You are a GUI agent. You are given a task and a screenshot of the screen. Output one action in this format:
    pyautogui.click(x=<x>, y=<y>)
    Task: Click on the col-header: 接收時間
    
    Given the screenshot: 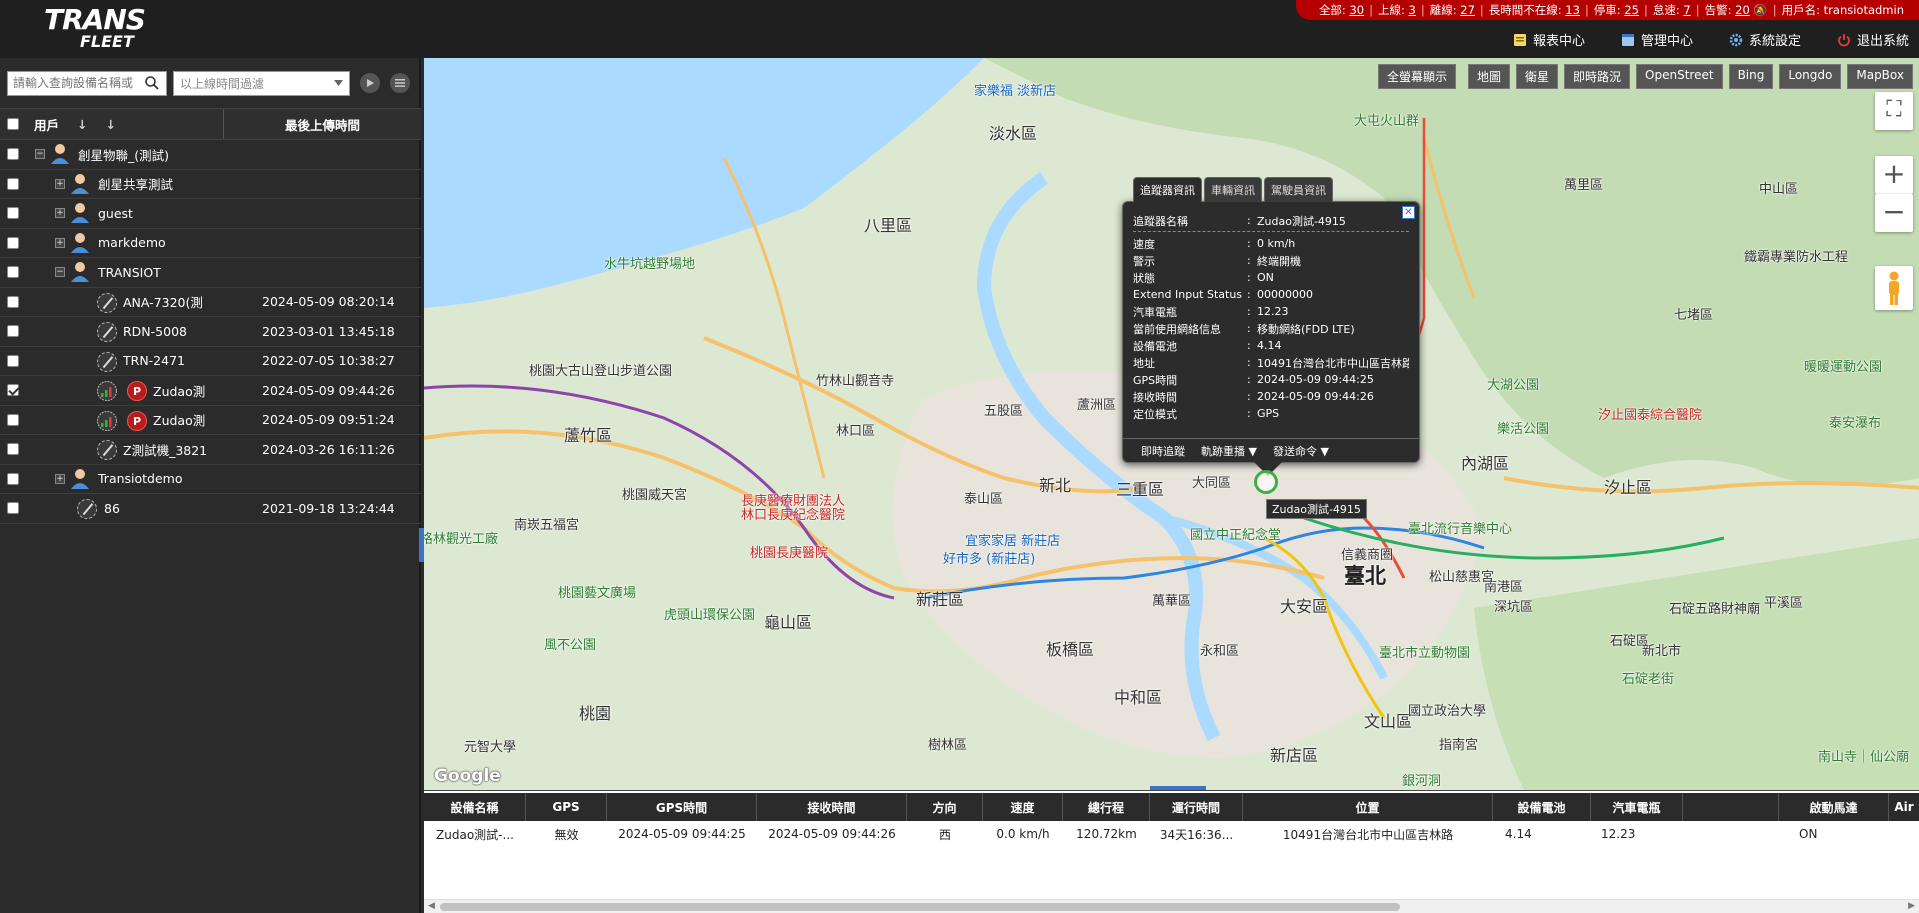 What is the action you would take?
    pyautogui.click(x=832, y=807)
    